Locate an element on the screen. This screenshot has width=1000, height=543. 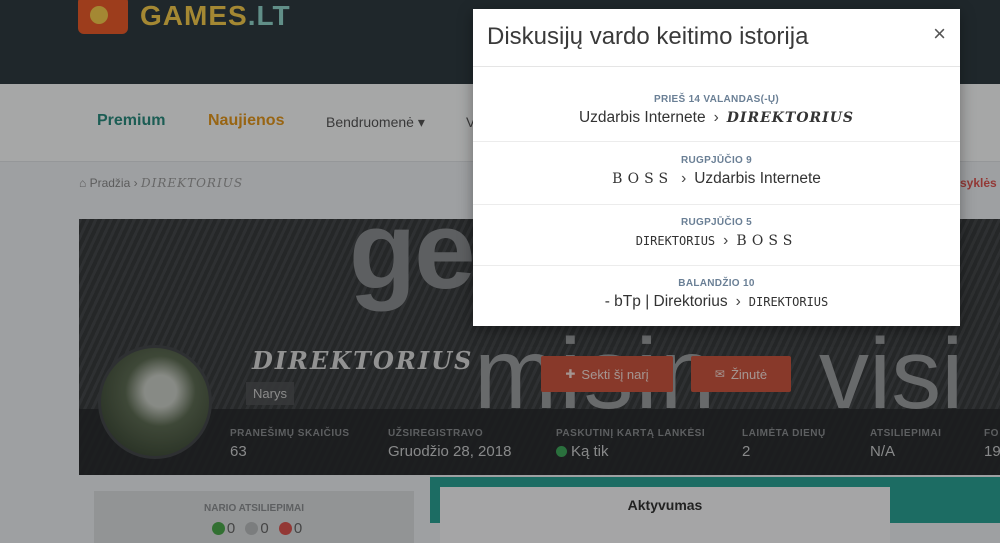
history-old-name: BOSS is located at coordinates (643, 179).